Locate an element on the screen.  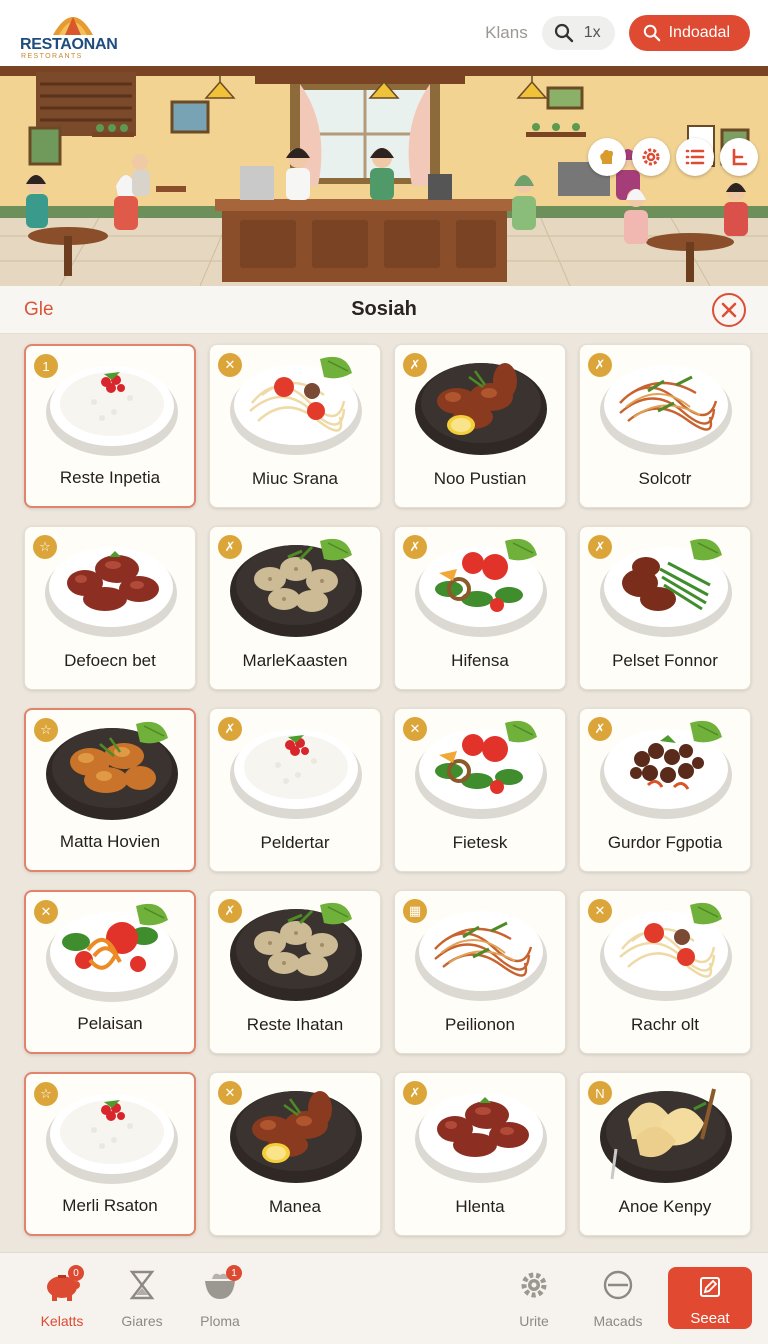
indoadal-label: Indoadal is located at coordinates (699, 32).